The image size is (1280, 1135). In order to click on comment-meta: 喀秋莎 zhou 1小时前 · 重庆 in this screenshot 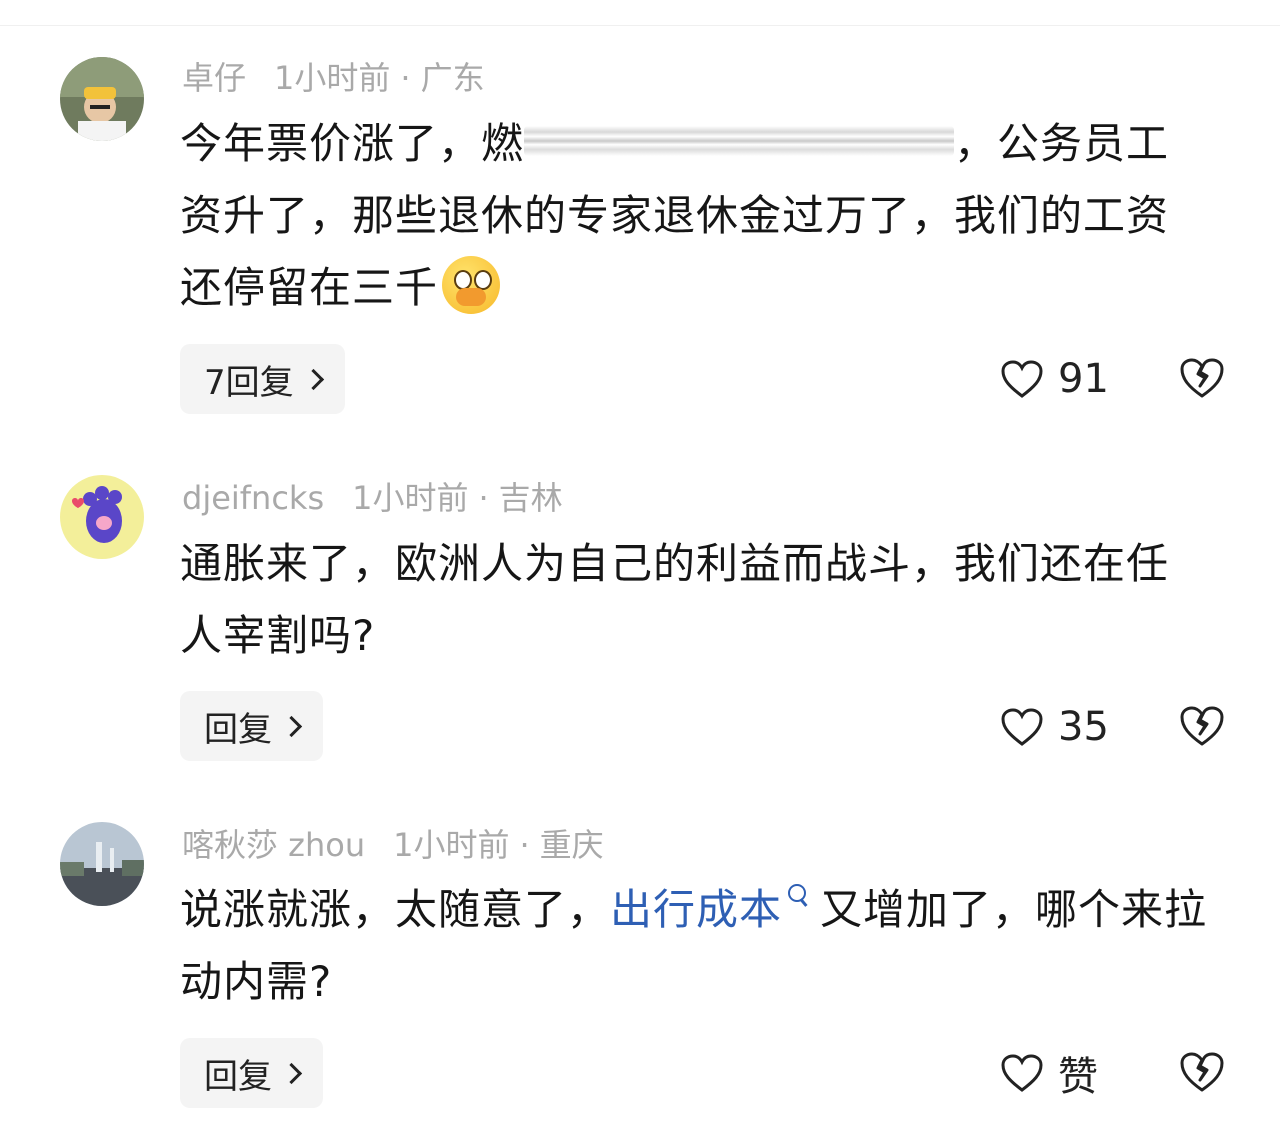, I will do `click(393, 845)`.